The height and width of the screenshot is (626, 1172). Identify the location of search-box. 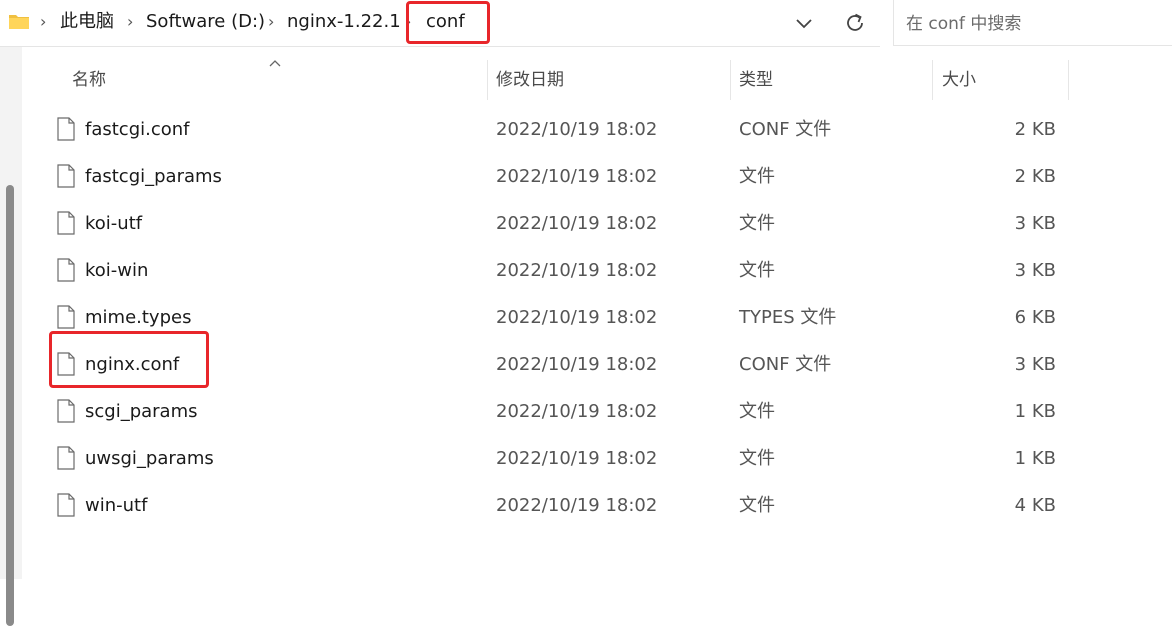
(1032, 23).